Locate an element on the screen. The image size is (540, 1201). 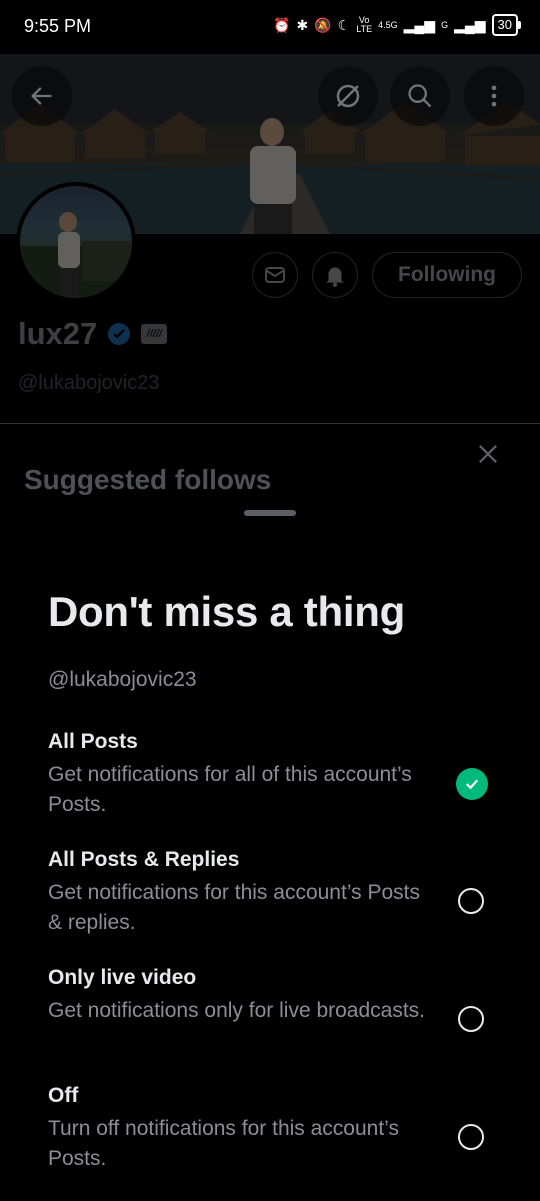
signal-label: 4.5G is located at coordinates (388, 24).